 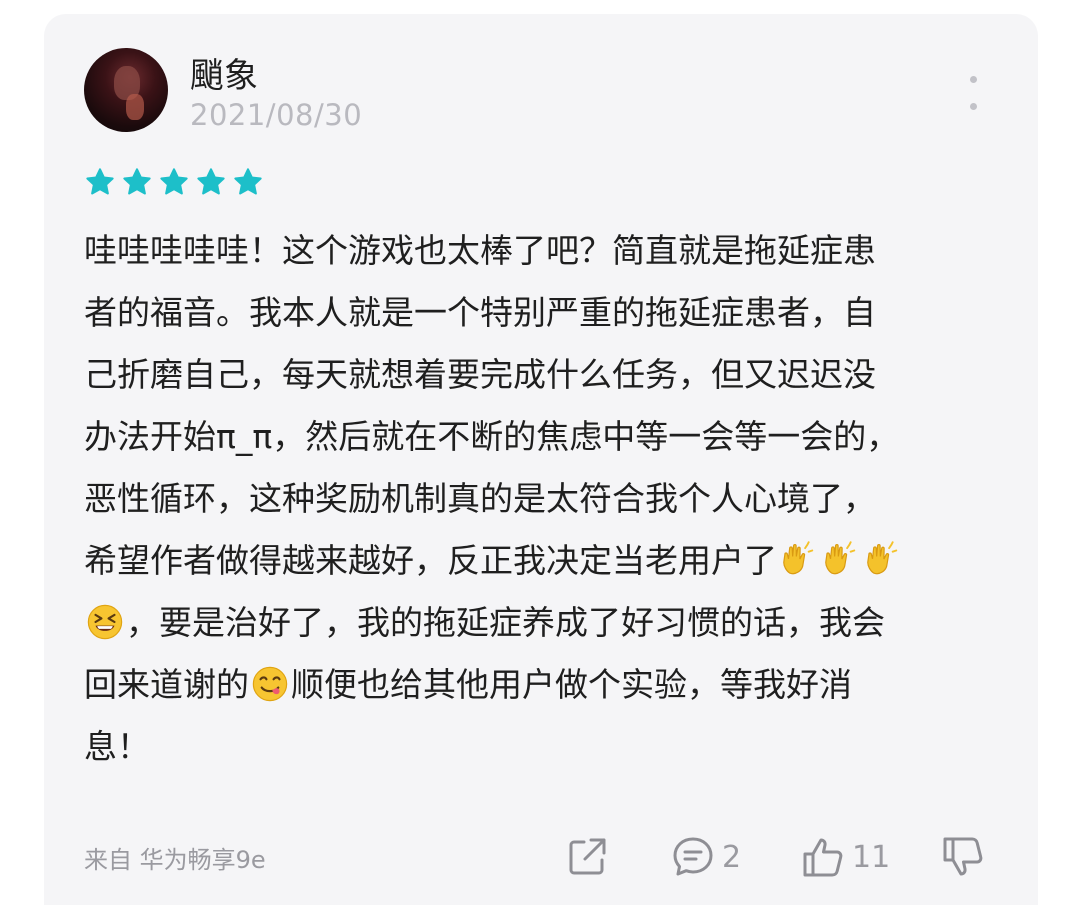 What do you see at coordinates (105, 622) in the screenshot?
I see `grinning-squinting-face-icon` at bounding box center [105, 622].